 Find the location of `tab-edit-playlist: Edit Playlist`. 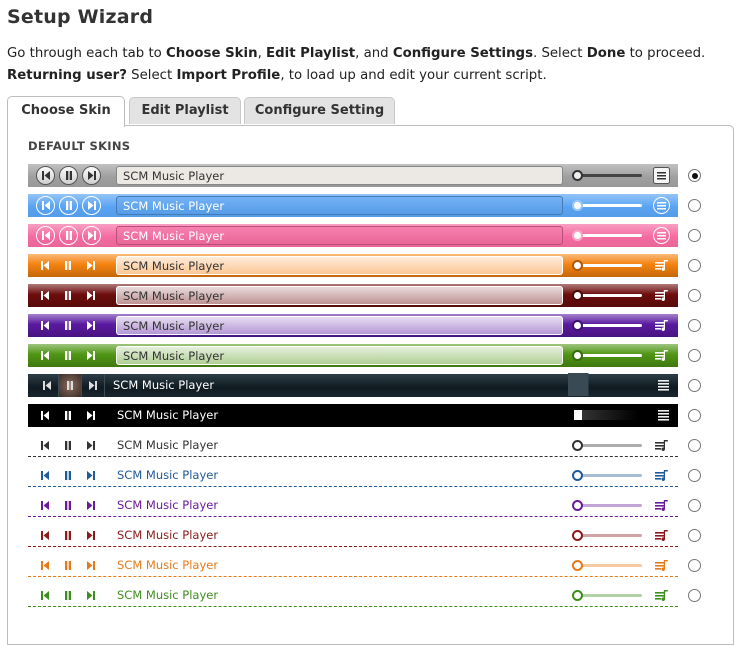

tab-edit-playlist: Edit Playlist is located at coordinates (185, 110).